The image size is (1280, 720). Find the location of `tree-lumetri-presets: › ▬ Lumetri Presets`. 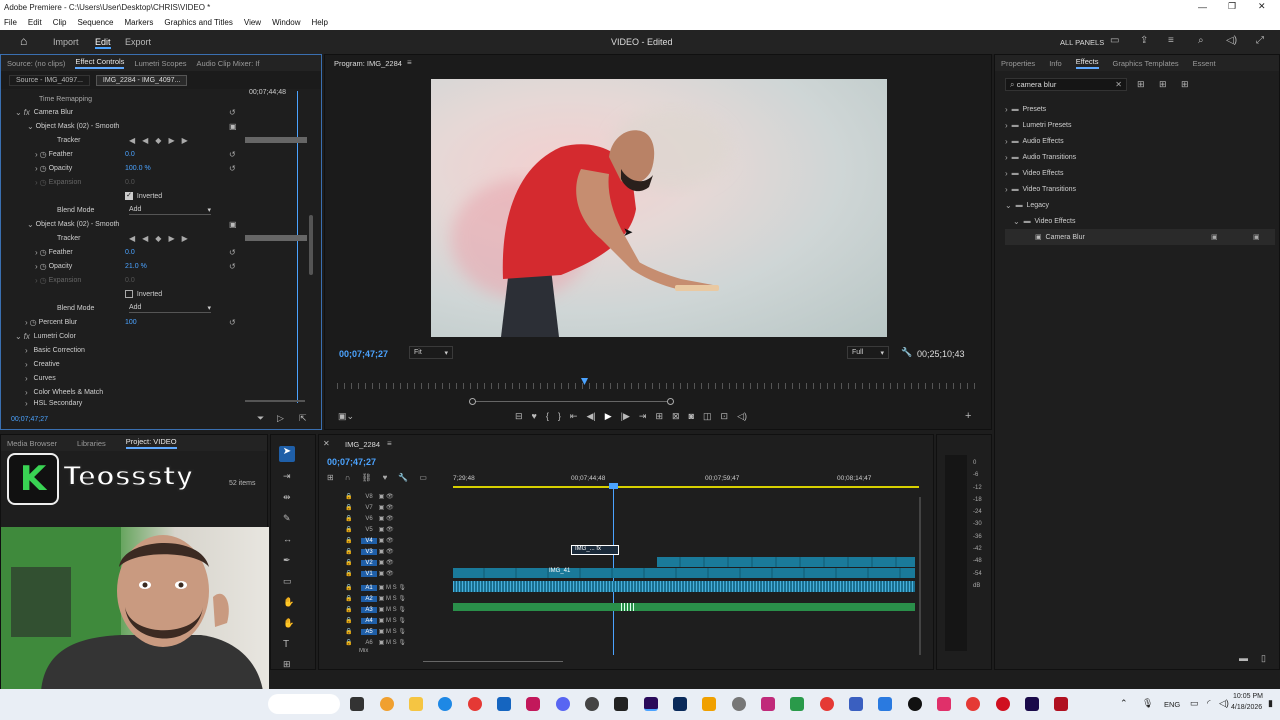

tree-lumetri-presets: › ▬ Lumetri Presets is located at coordinates (1140, 125).